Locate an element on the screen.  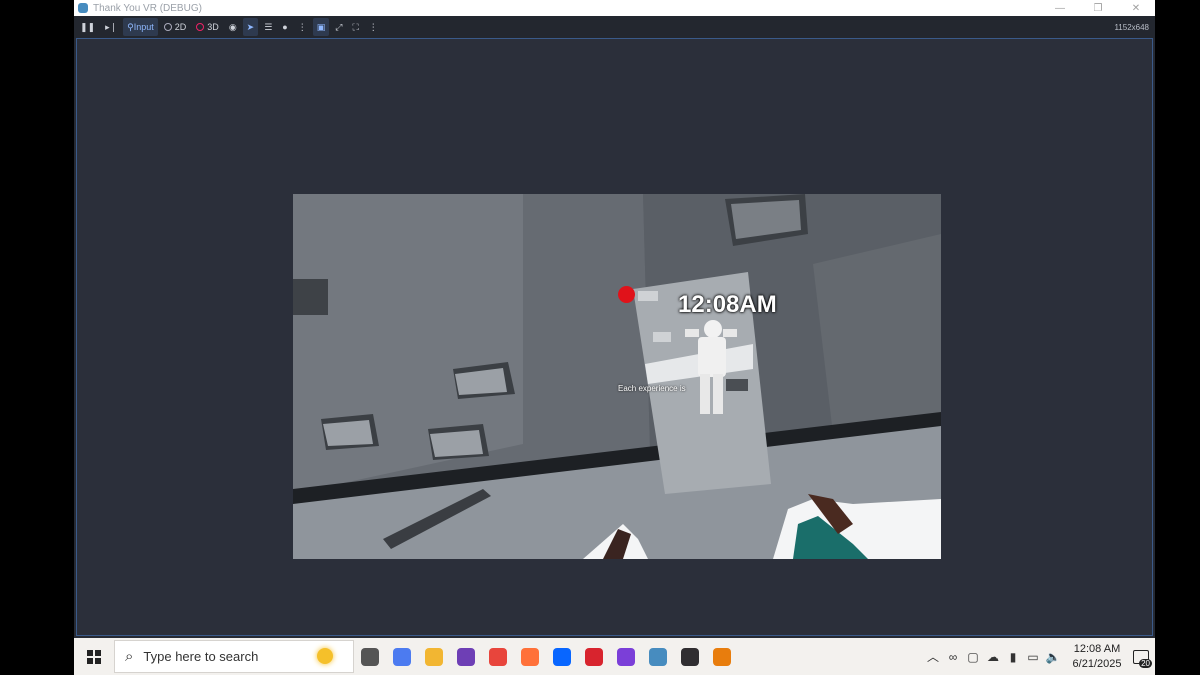
firefox-icon is located at coordinates (530, 656).